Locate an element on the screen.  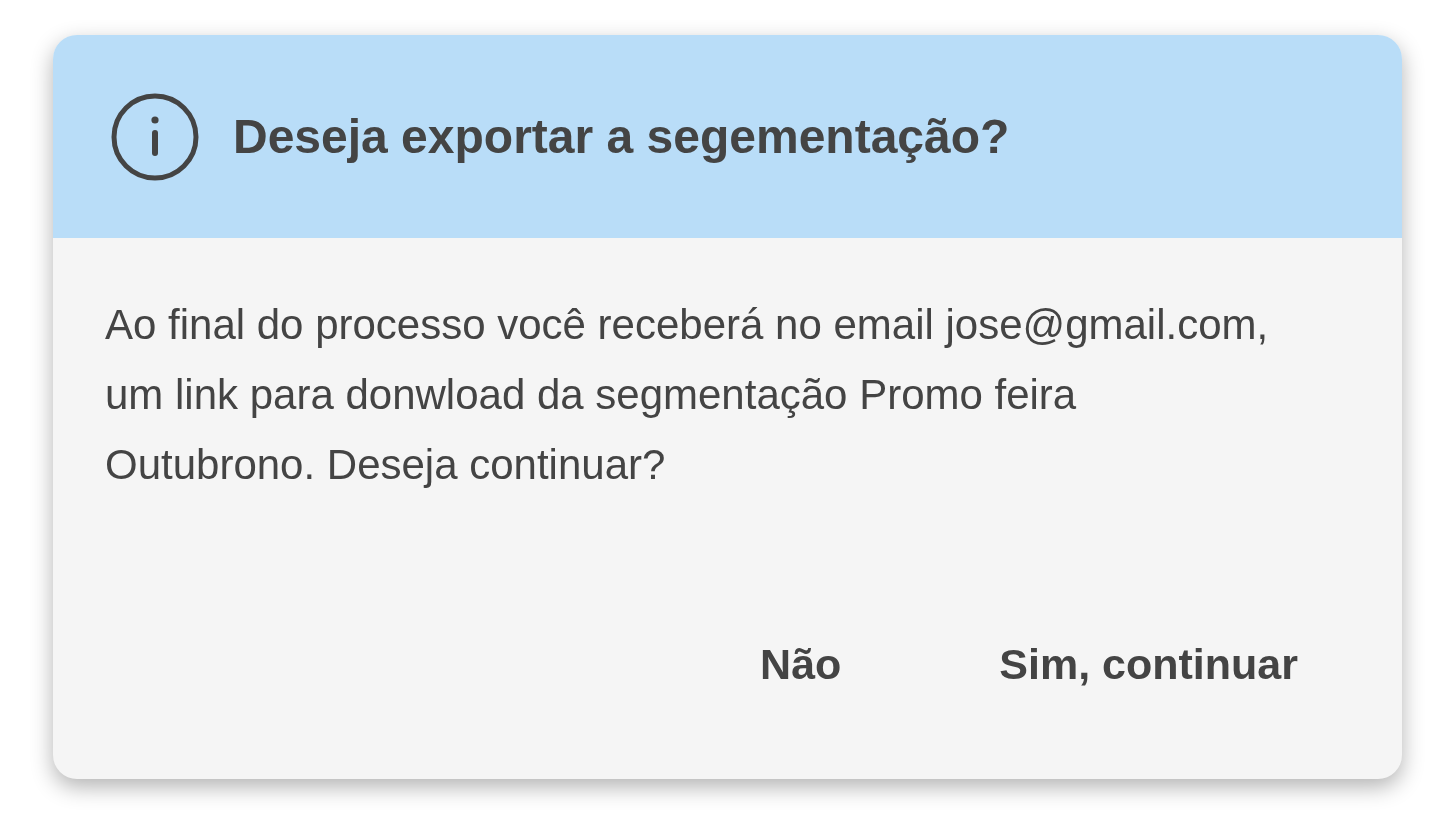
dialog-title: Deseja exportar a segementação? is located at coordinates (621, 136).